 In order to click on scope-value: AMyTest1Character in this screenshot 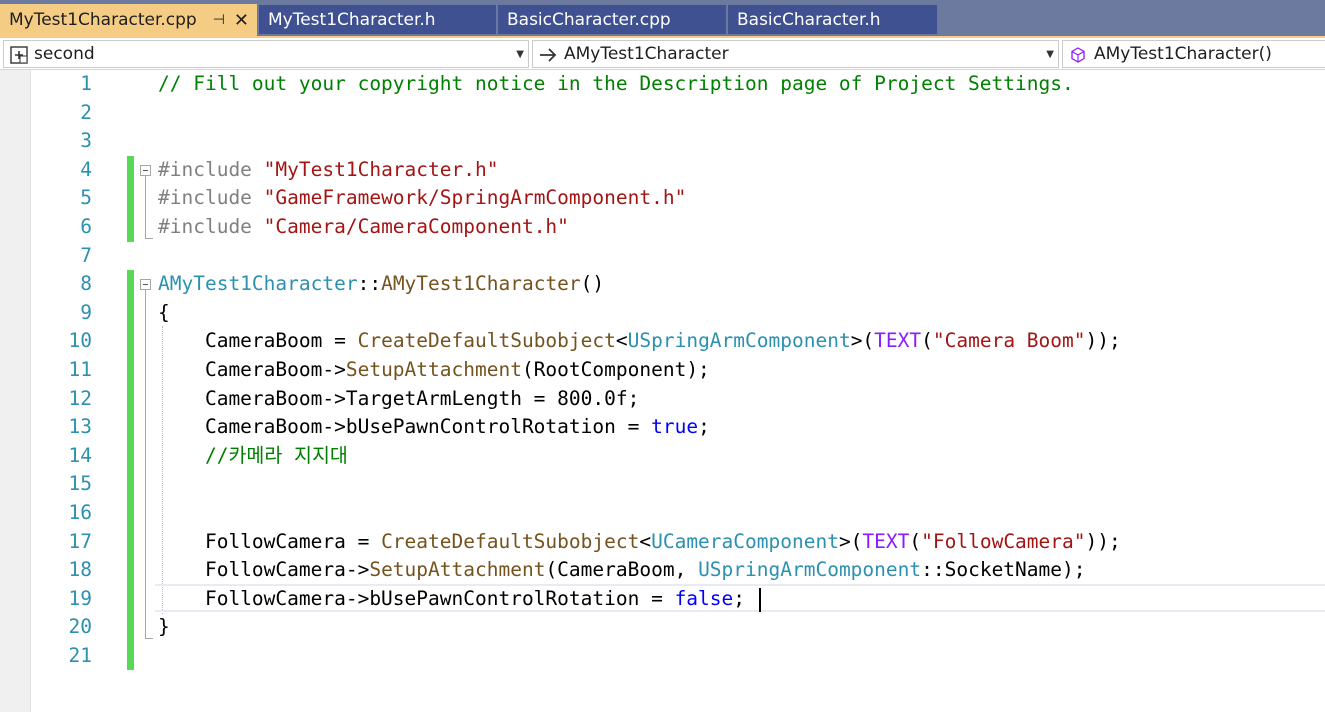, I will do `click(646, 54)`.